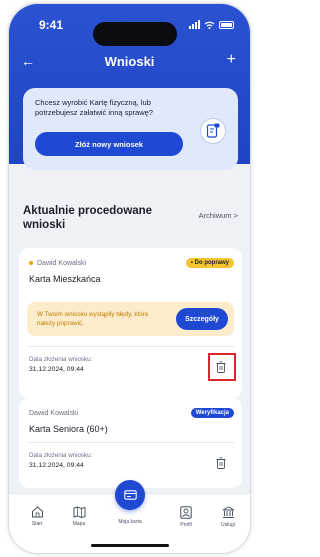 The width and height of the screenshot is (320, 557). I want to click on tab-label: Mapa, so click(79, 524).